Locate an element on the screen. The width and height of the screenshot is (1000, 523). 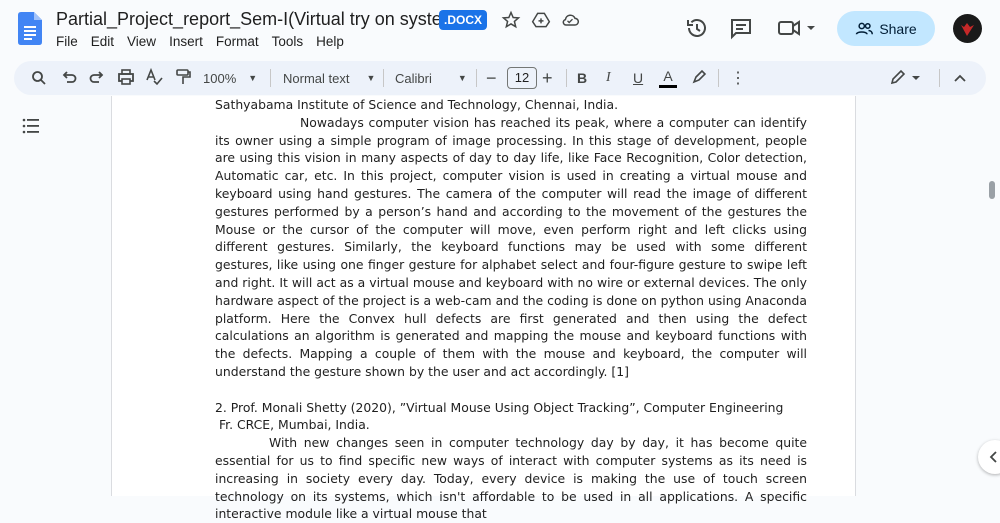
avatar-image-icon is located at coordinates (967, 29).